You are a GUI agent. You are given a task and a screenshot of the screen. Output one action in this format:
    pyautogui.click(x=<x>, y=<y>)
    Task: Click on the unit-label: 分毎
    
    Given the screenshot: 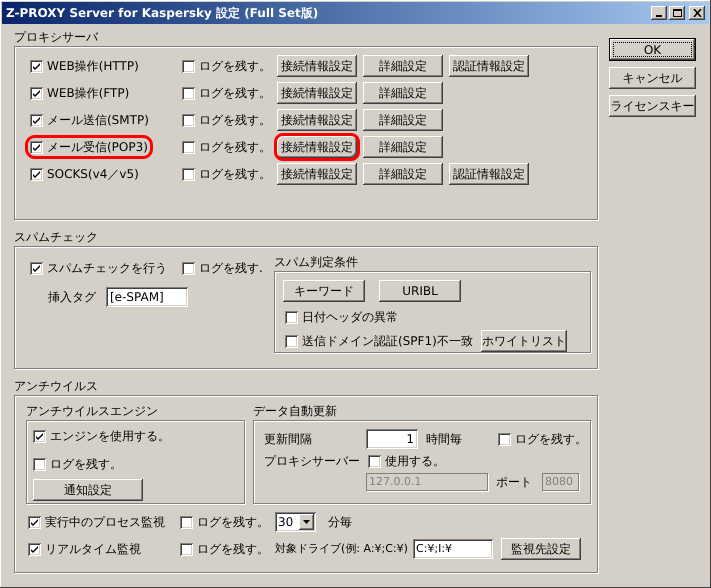 What is the action you would take?
    pyautogui.click(x=340, y=522)
    